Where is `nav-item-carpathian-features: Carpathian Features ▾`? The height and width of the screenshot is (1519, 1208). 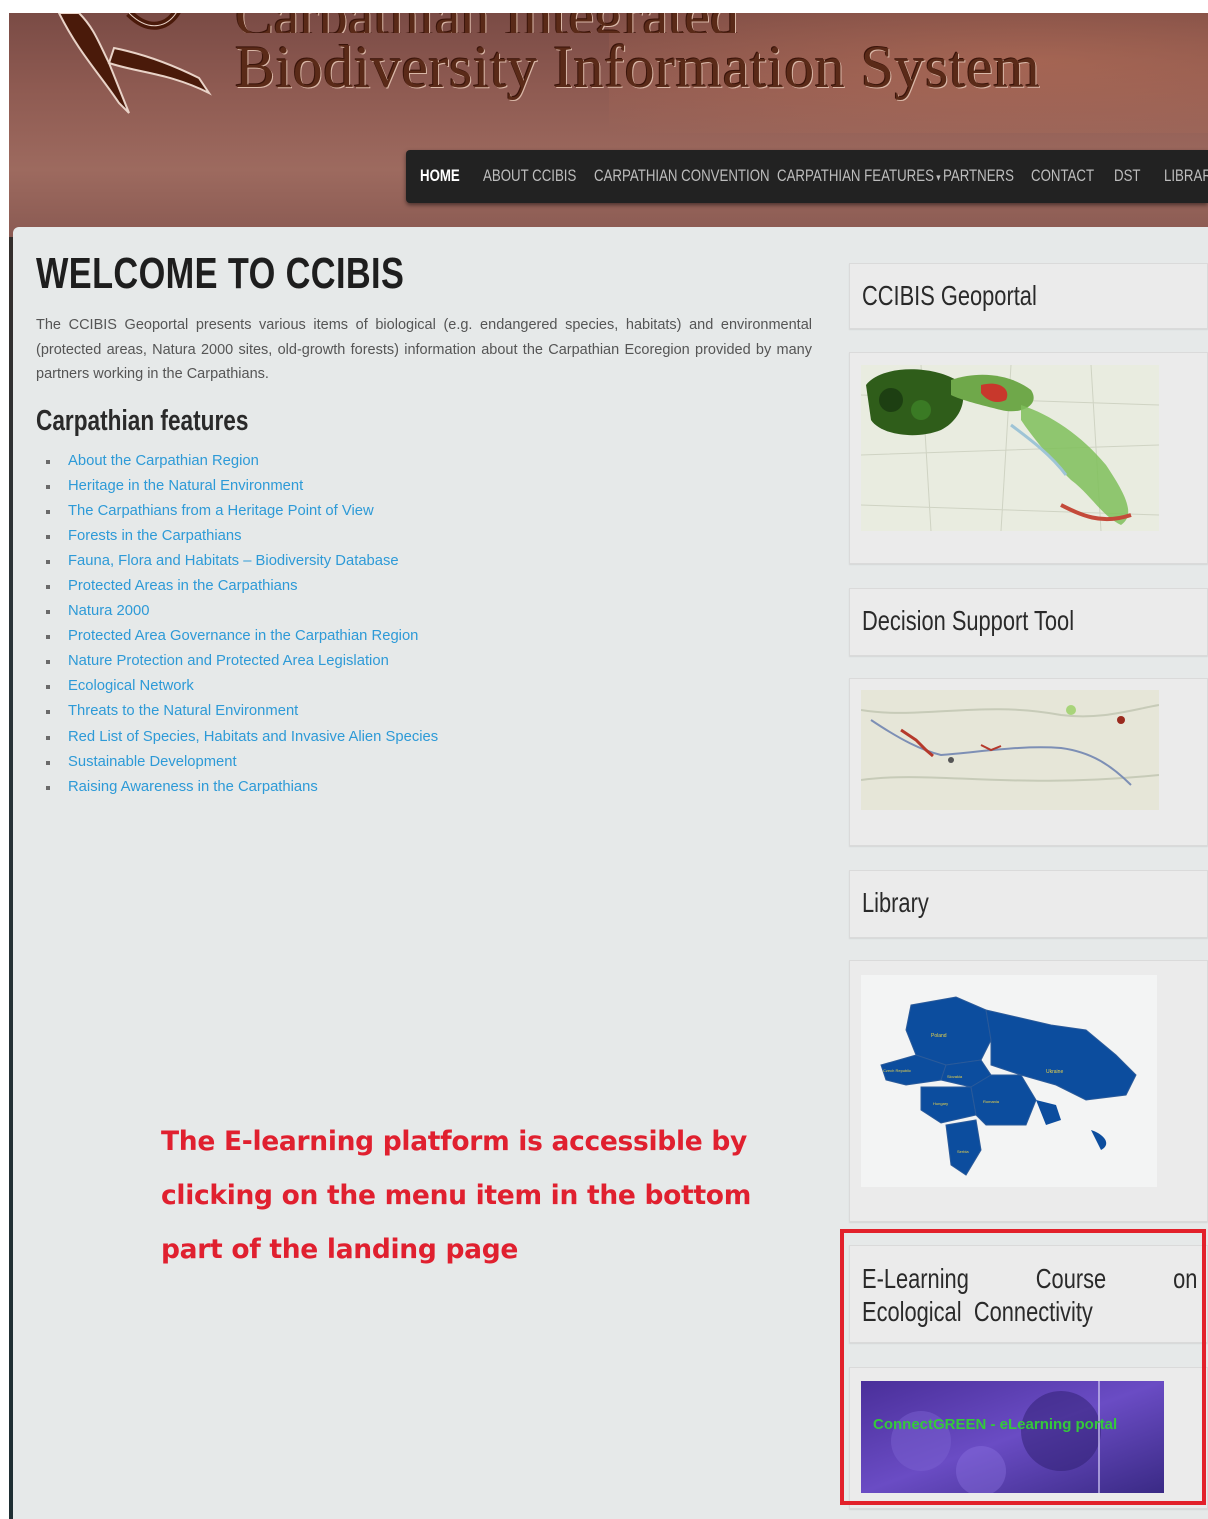
nav-item-carpathian-features: Carpathian Features ▾ is located at coordinates (859, 176).